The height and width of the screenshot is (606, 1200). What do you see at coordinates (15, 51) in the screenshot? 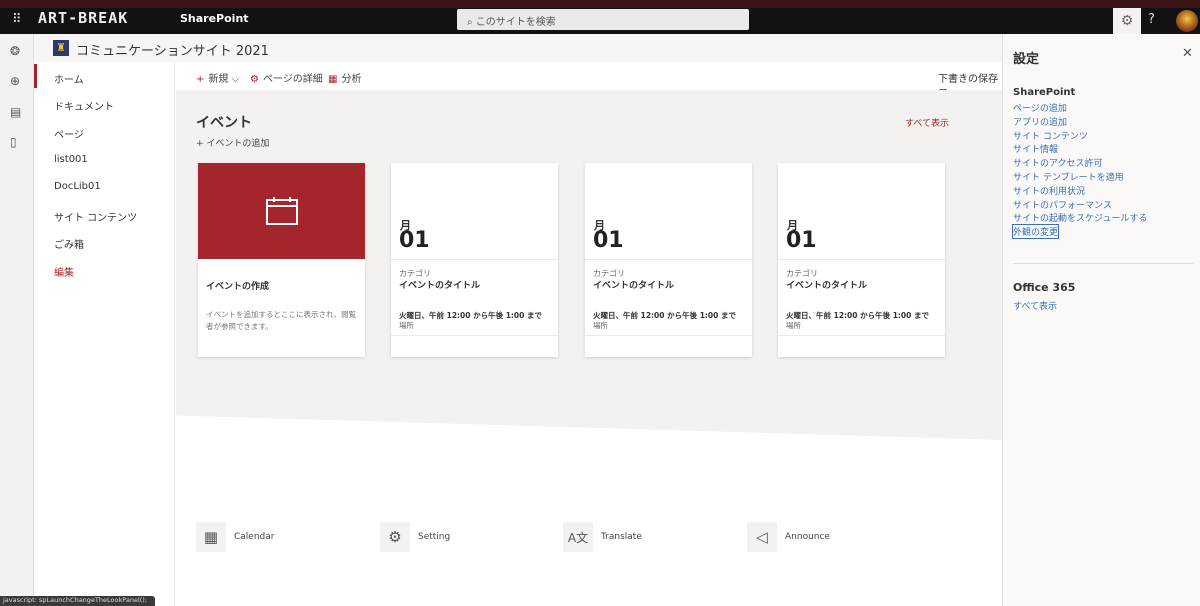
I see `sharepoint-home-icon: ❂` at bounding box center [15, 51].